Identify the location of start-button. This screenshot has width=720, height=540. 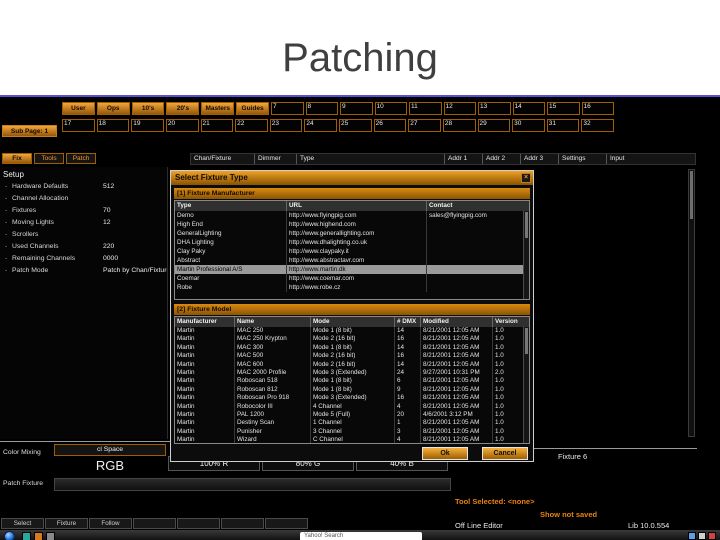
(9, 535).